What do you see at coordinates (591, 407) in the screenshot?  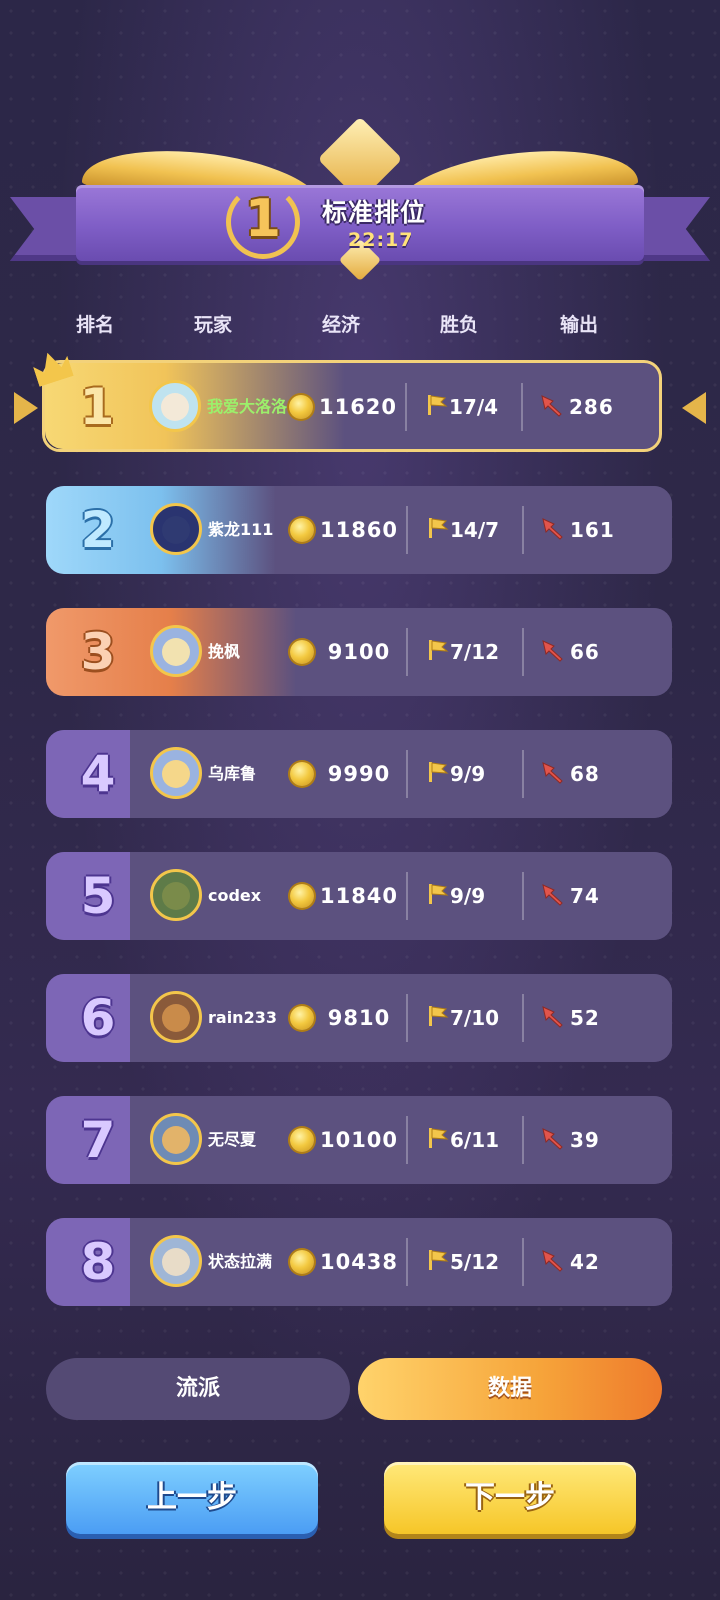 I see `damage-value: 286` at bounding box center [591, 407].